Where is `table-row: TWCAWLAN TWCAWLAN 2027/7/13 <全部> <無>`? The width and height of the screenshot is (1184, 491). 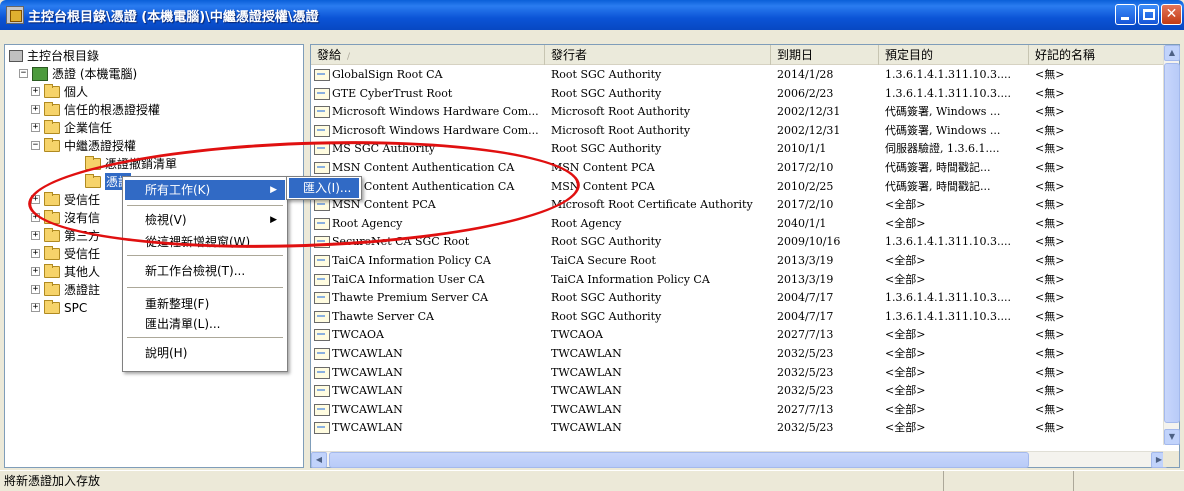 table-row: TWCAWLAN TWCAWLAN 2027/7/13 <全部> <無> is located at coordinates (739, 410).